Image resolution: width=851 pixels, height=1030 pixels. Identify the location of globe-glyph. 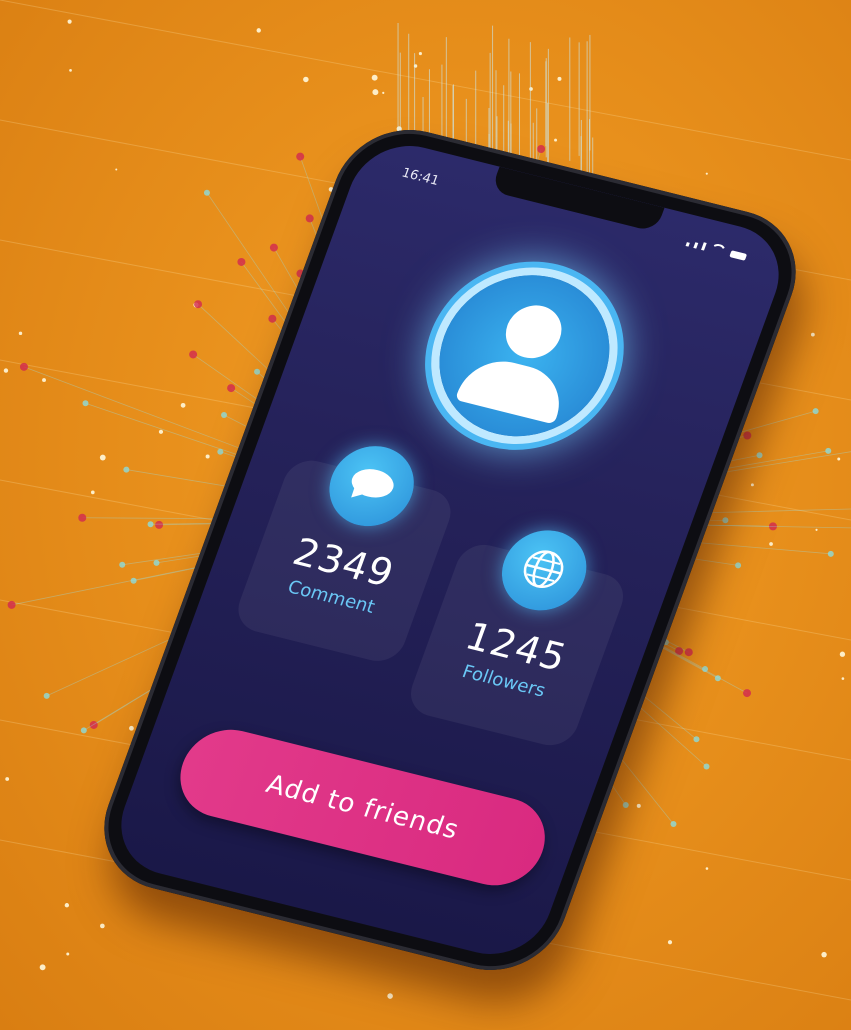
(543, 569).